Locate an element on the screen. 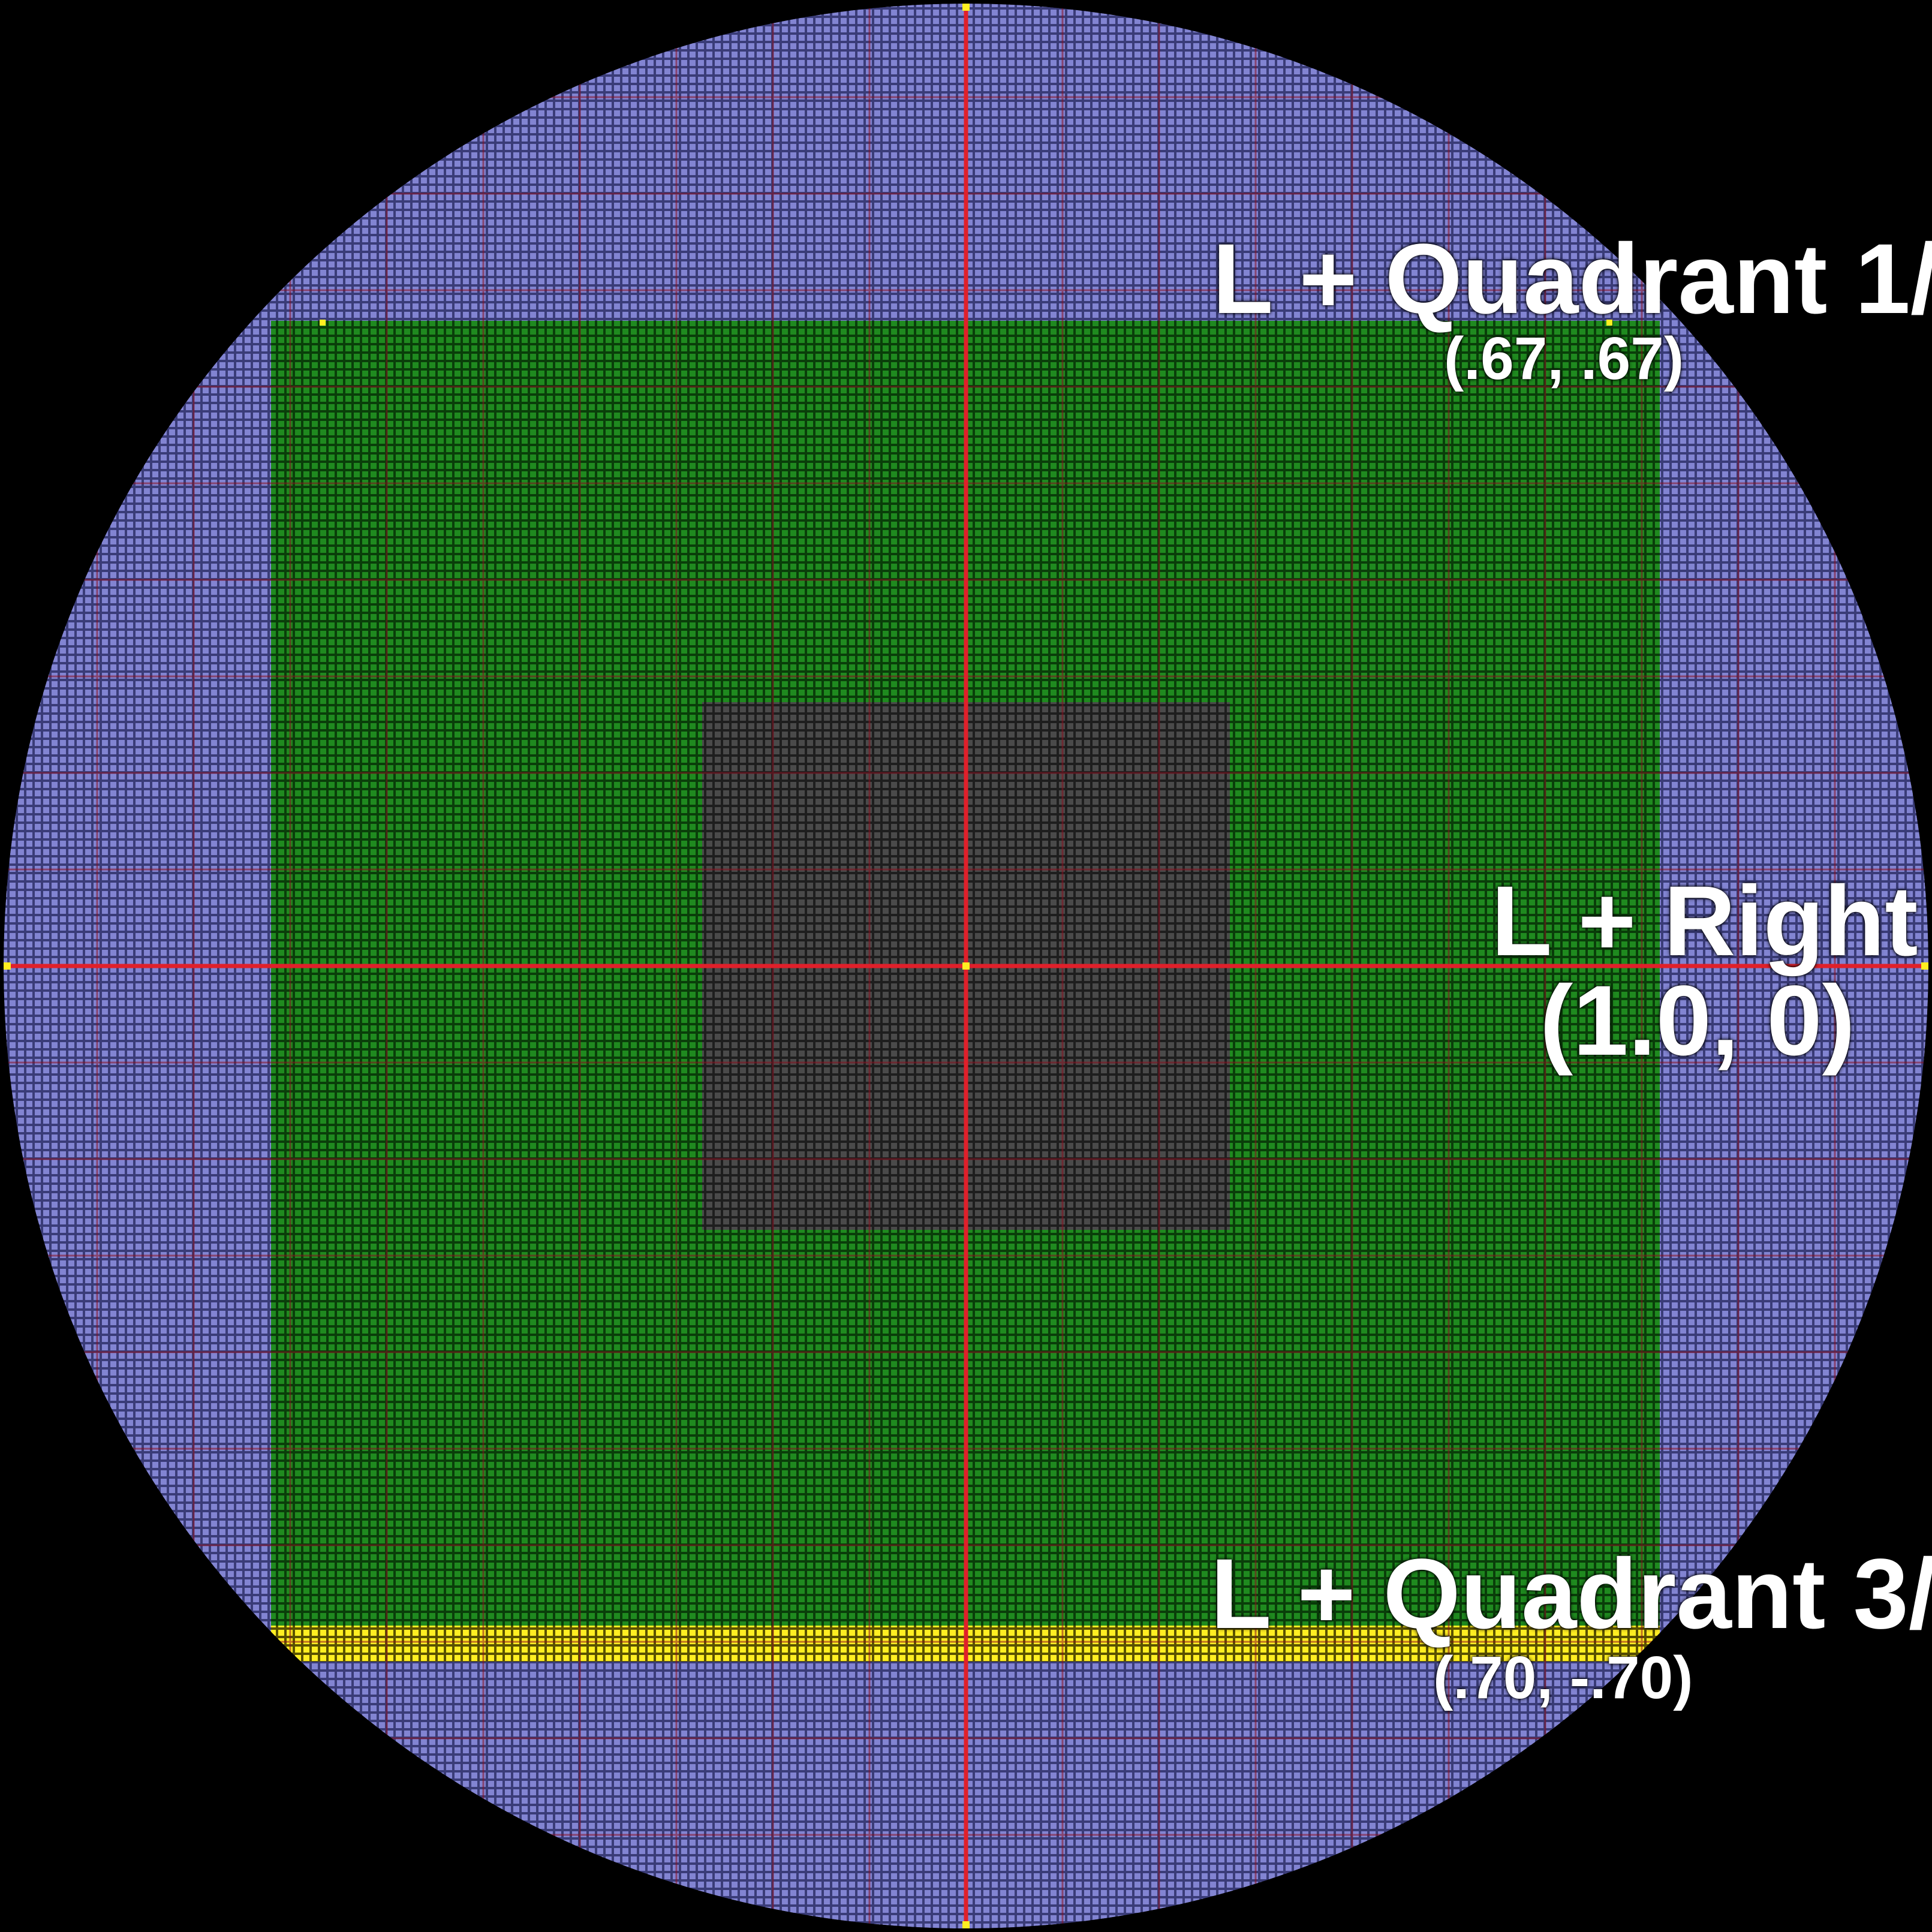 This screenshot has width=1932, height=1932. coord-right: (1.0, 0) is located at coordinates (1697, 1020).